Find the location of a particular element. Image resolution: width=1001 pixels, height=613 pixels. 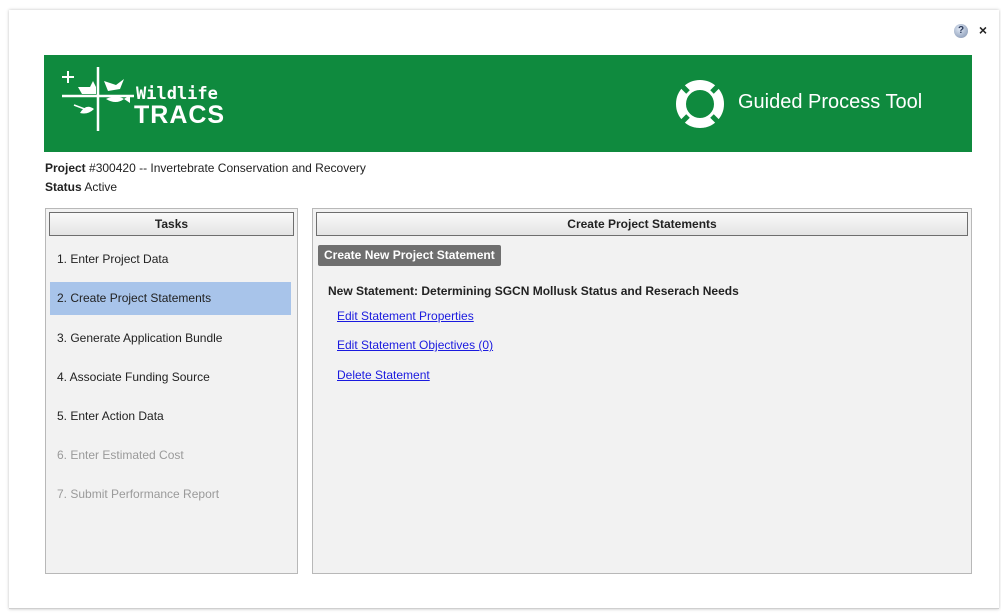

task-item-enter-estimated-cost: 6. Enter Estimated Cost is located at coordinates (120, 455).